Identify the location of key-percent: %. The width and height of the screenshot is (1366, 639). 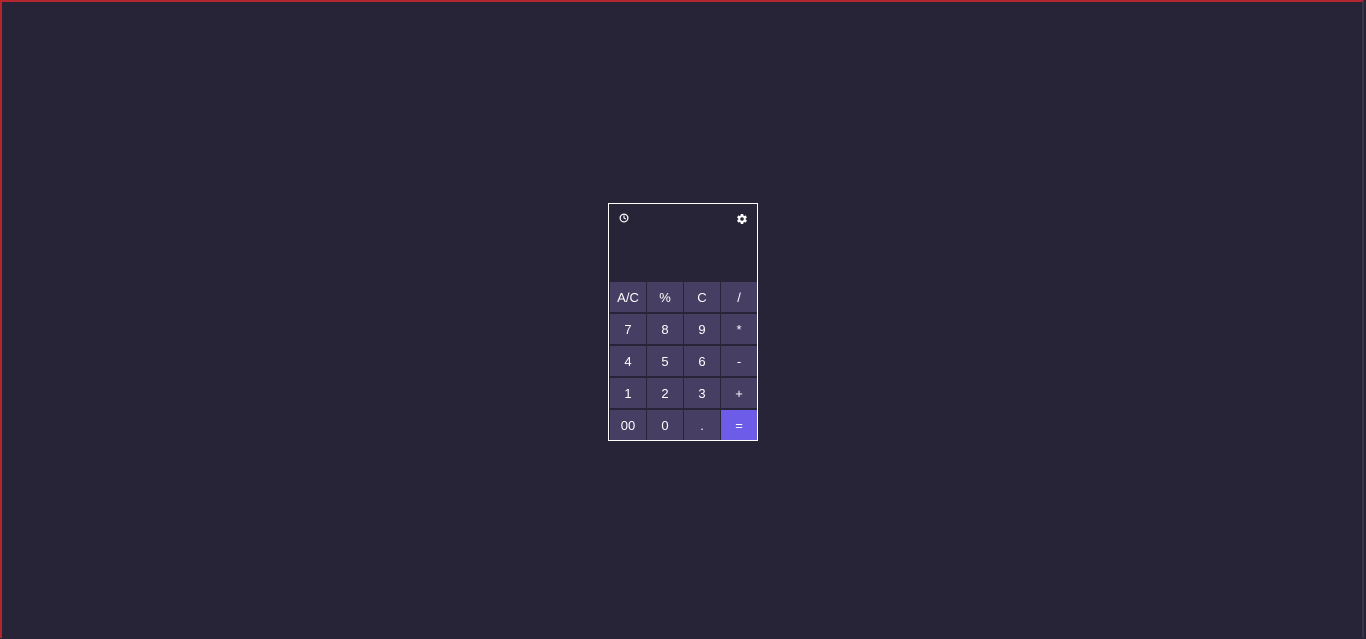
(665, 297).